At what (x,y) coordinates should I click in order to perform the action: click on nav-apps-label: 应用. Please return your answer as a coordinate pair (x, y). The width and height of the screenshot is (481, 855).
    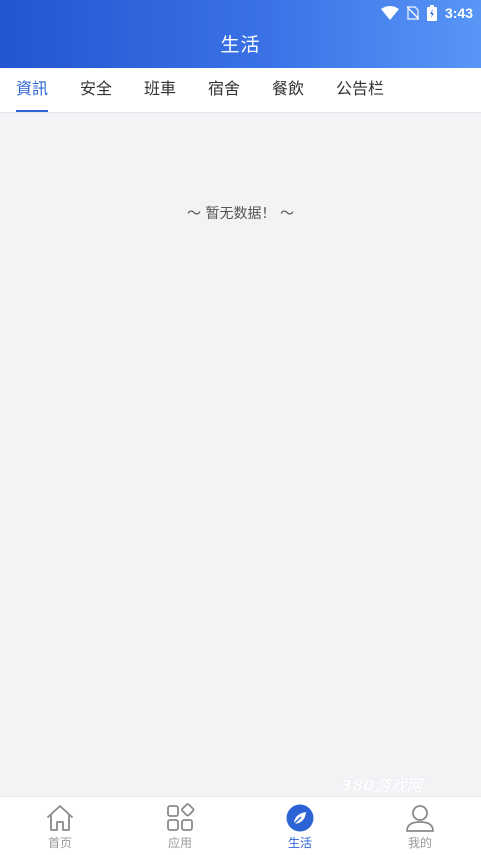
    Looking at the image, I should click on (179, 843).